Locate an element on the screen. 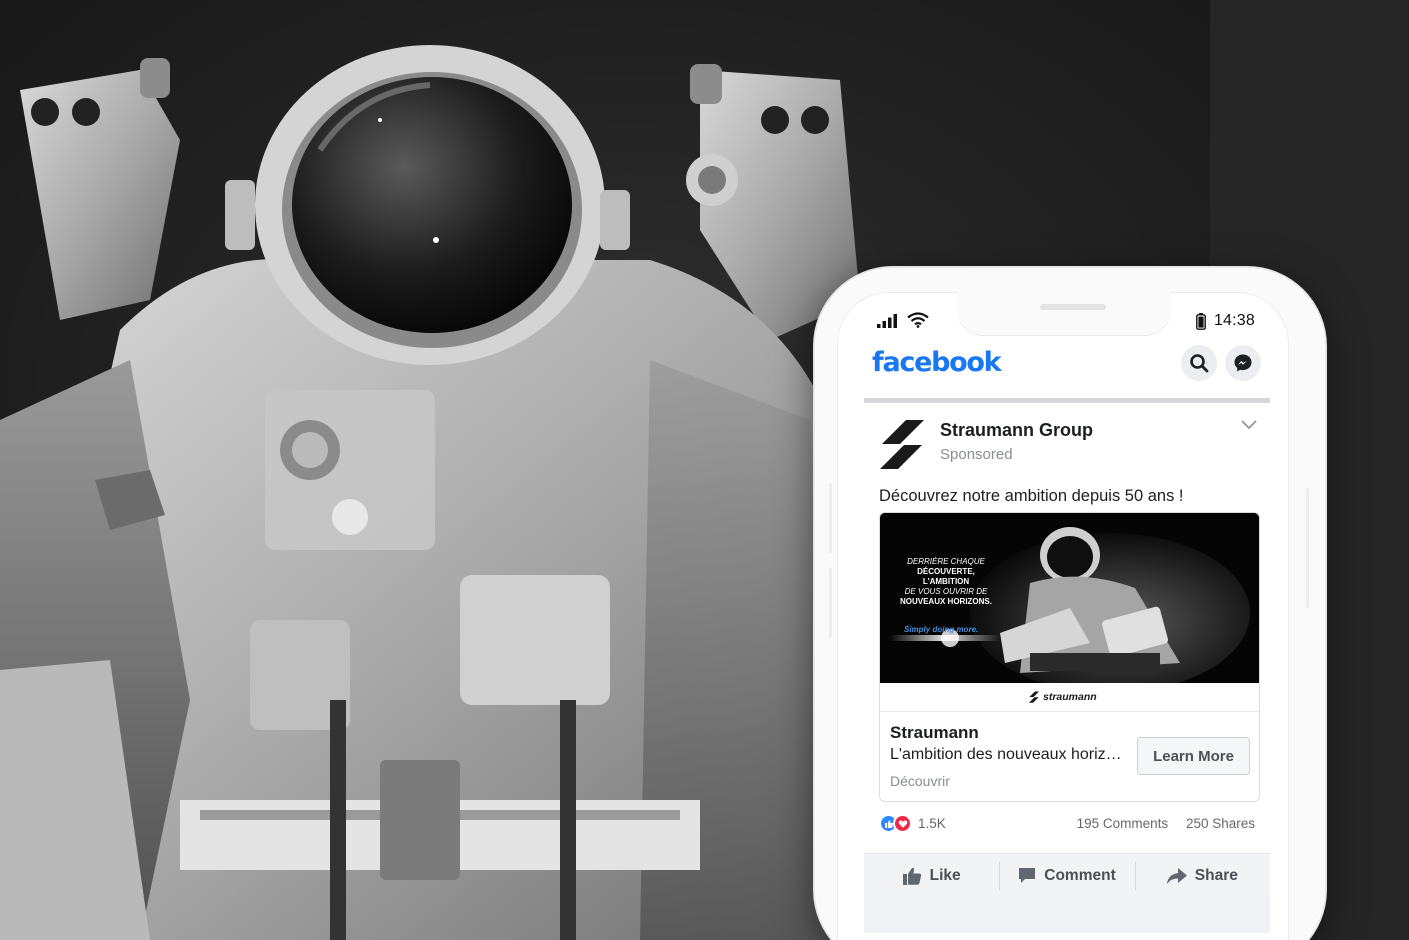  engagement-counts: 195 Comments 250 Shares is located at coordinates (1159, 823).